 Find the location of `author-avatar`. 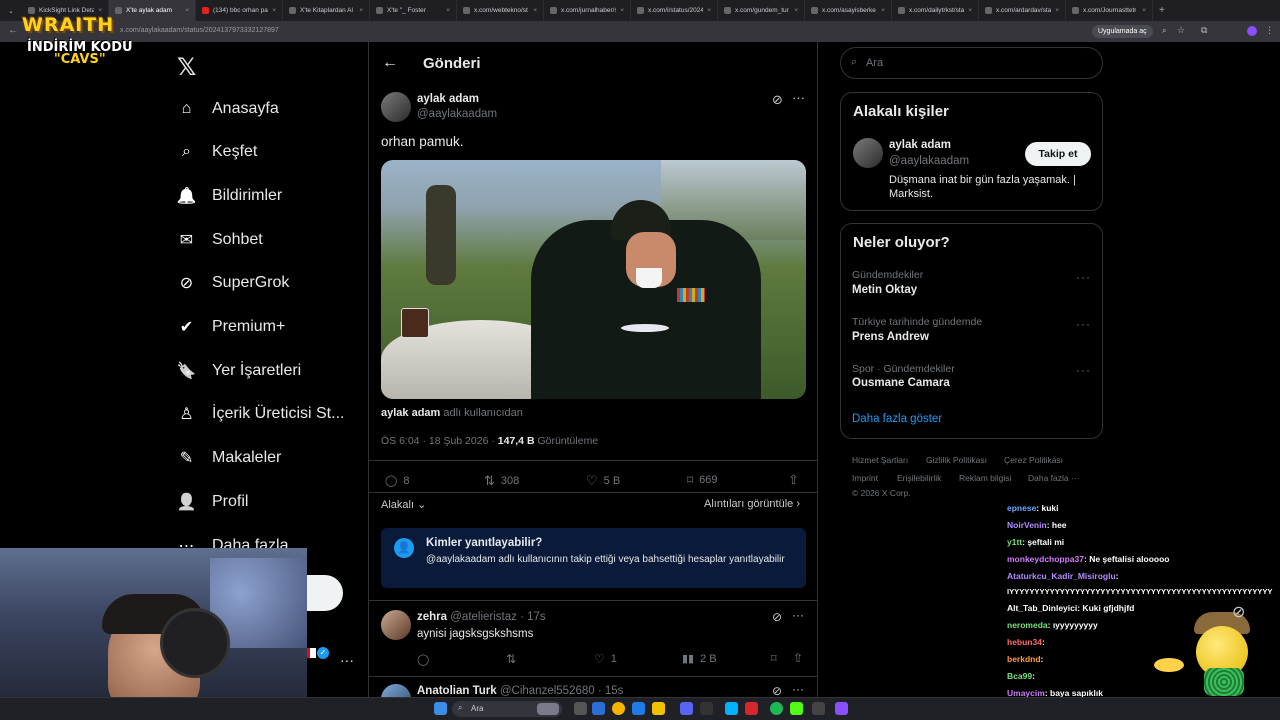

author-avatar is located at coordinates (396, 107).